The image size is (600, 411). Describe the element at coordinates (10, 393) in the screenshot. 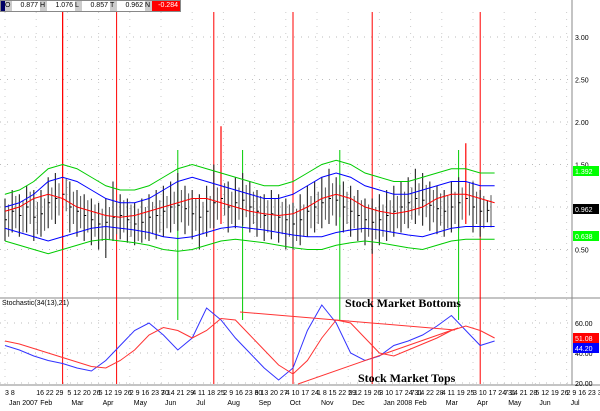

I see `date-tick-days: 3 8` at that location.